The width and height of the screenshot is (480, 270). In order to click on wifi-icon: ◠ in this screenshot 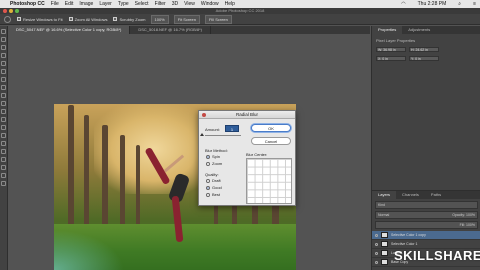, I will do `click(403, 4)`.